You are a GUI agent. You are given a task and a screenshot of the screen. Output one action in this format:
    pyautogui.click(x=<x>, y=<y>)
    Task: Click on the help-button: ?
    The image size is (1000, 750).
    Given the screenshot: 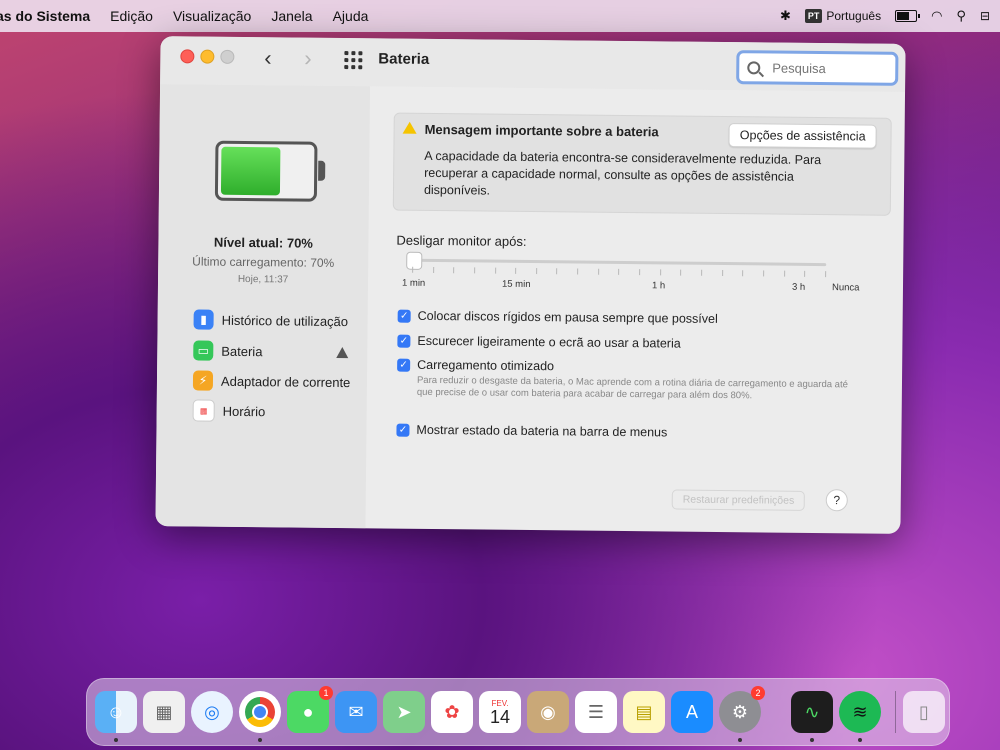 What is the action you would take?
    pyautogui.click(x=836, y=500)
    